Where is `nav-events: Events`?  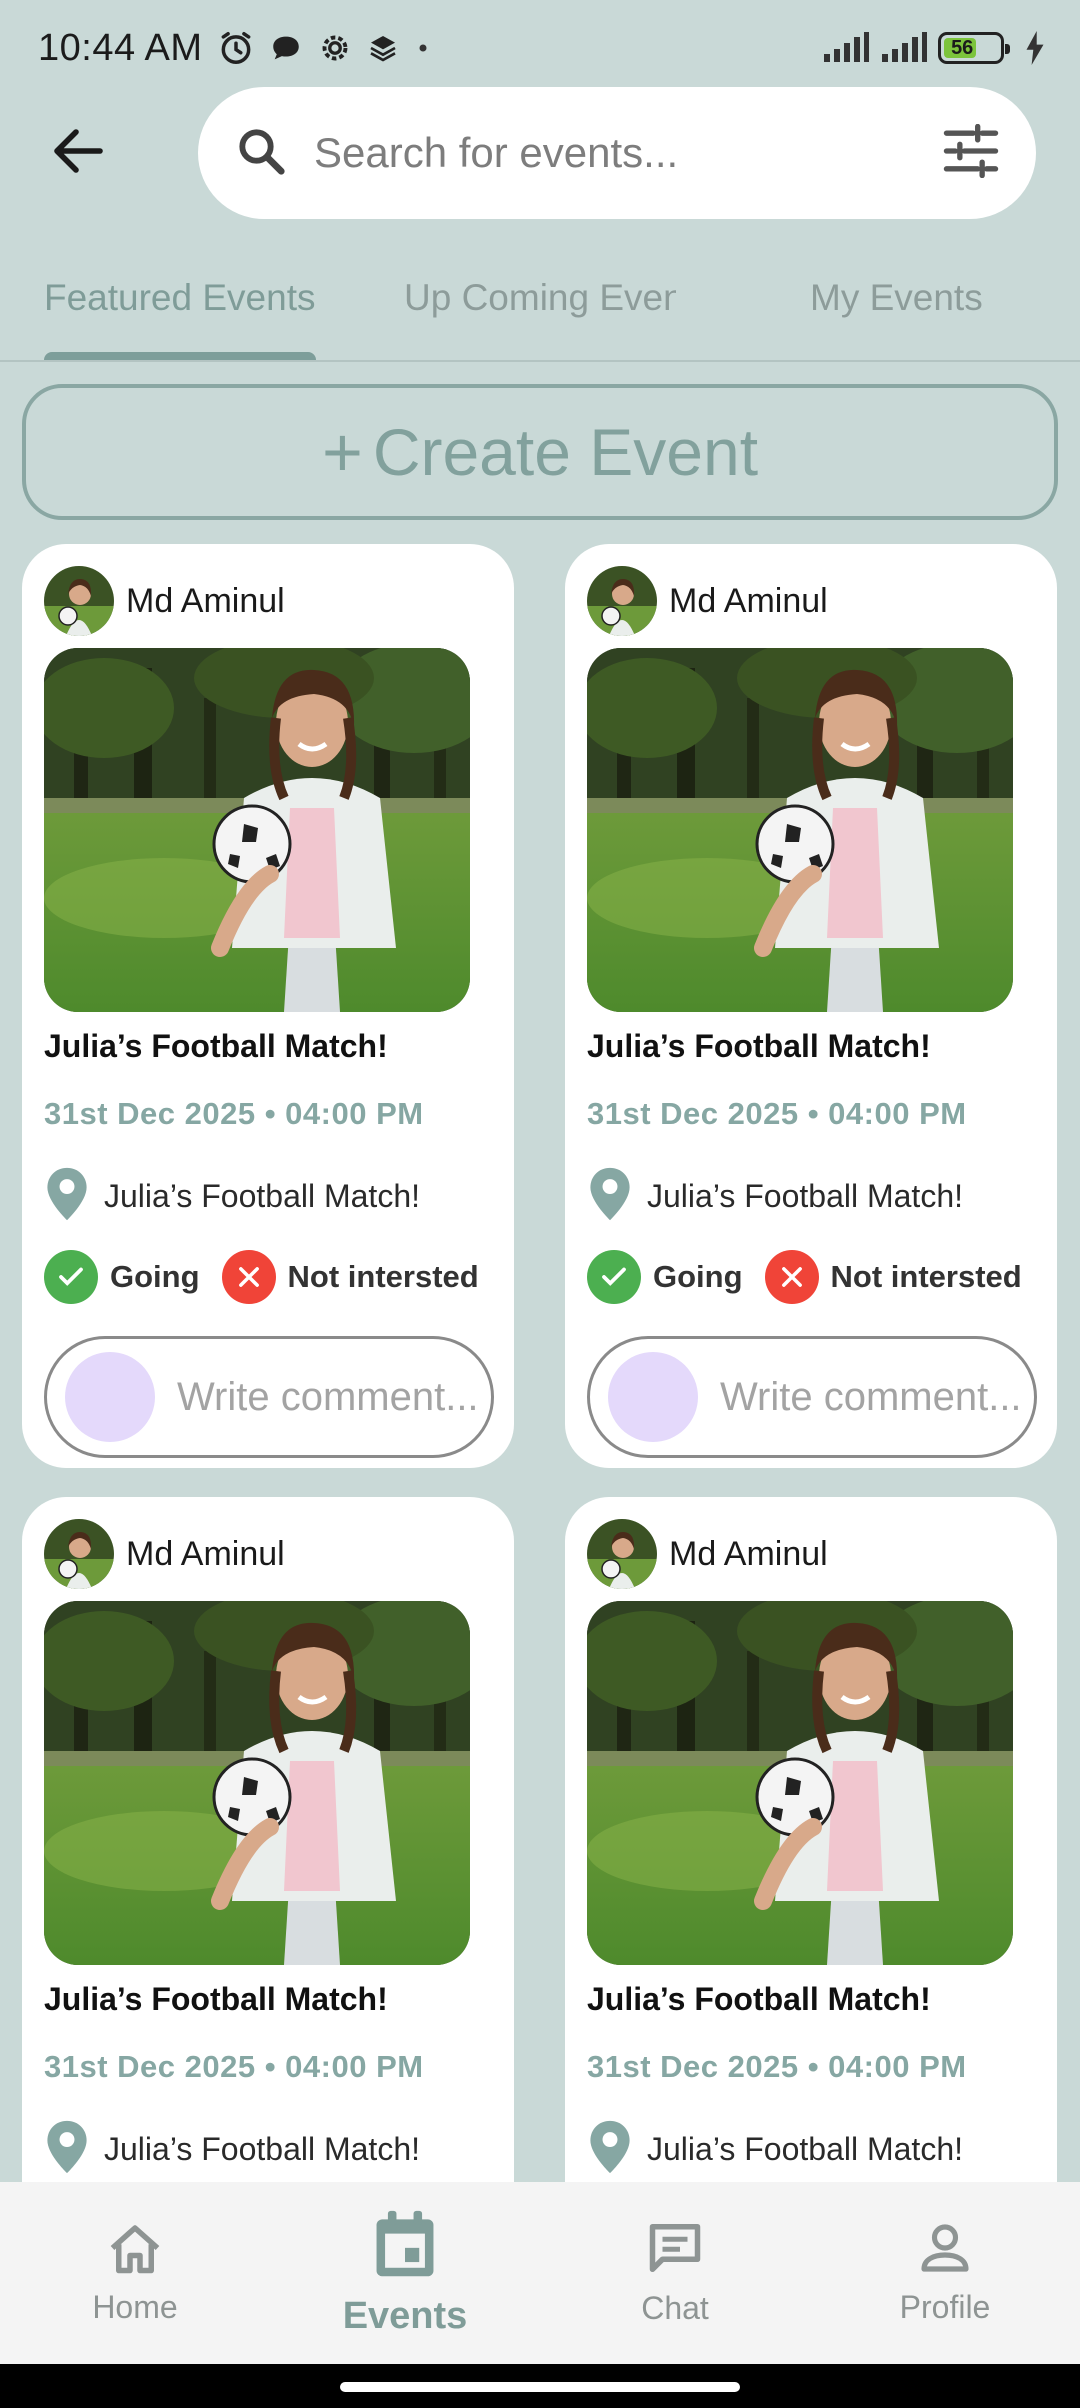 nav-events: Events is located at coordinates (405, 2273).